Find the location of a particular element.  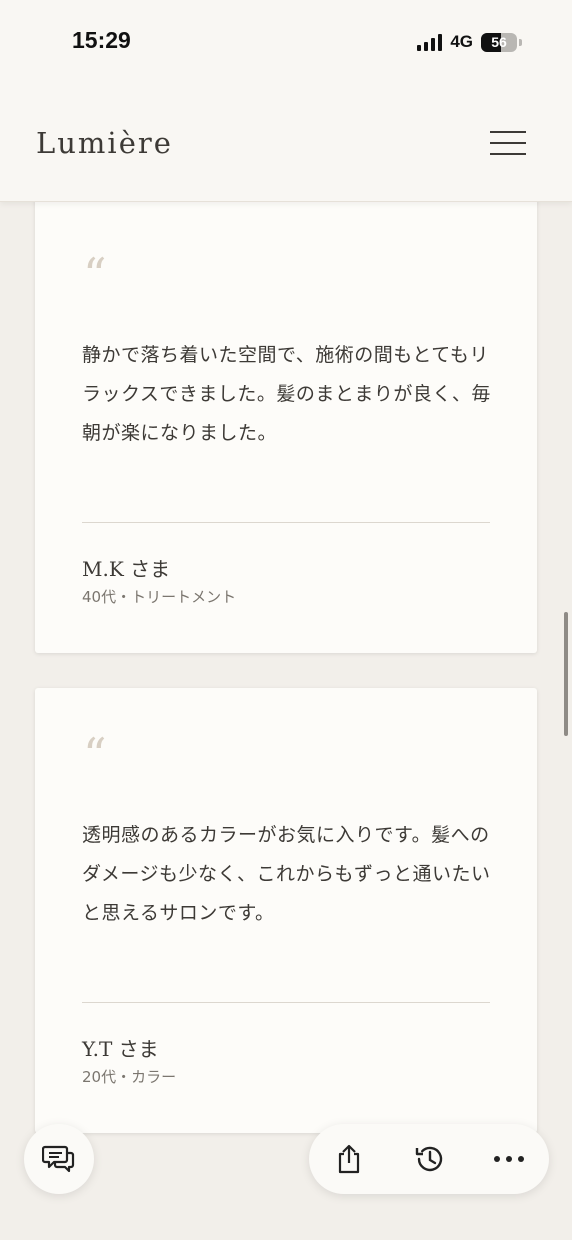

battery-icon: 56 is located at coordinates (499, 42).